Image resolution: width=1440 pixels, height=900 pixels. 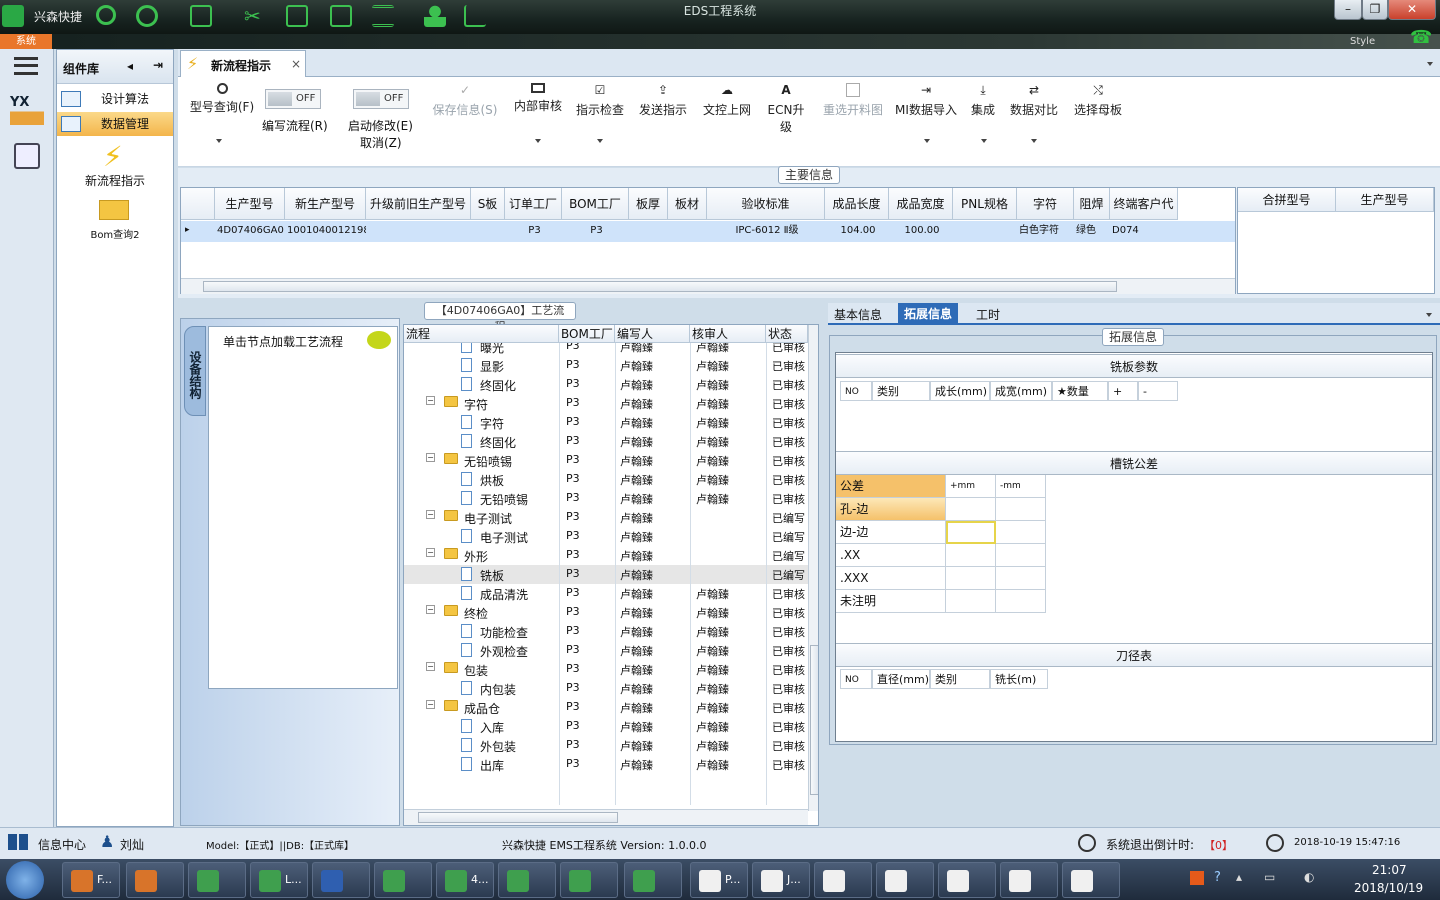 I want to click on data-management-item: 数据管理, so click(x=115, y=124).